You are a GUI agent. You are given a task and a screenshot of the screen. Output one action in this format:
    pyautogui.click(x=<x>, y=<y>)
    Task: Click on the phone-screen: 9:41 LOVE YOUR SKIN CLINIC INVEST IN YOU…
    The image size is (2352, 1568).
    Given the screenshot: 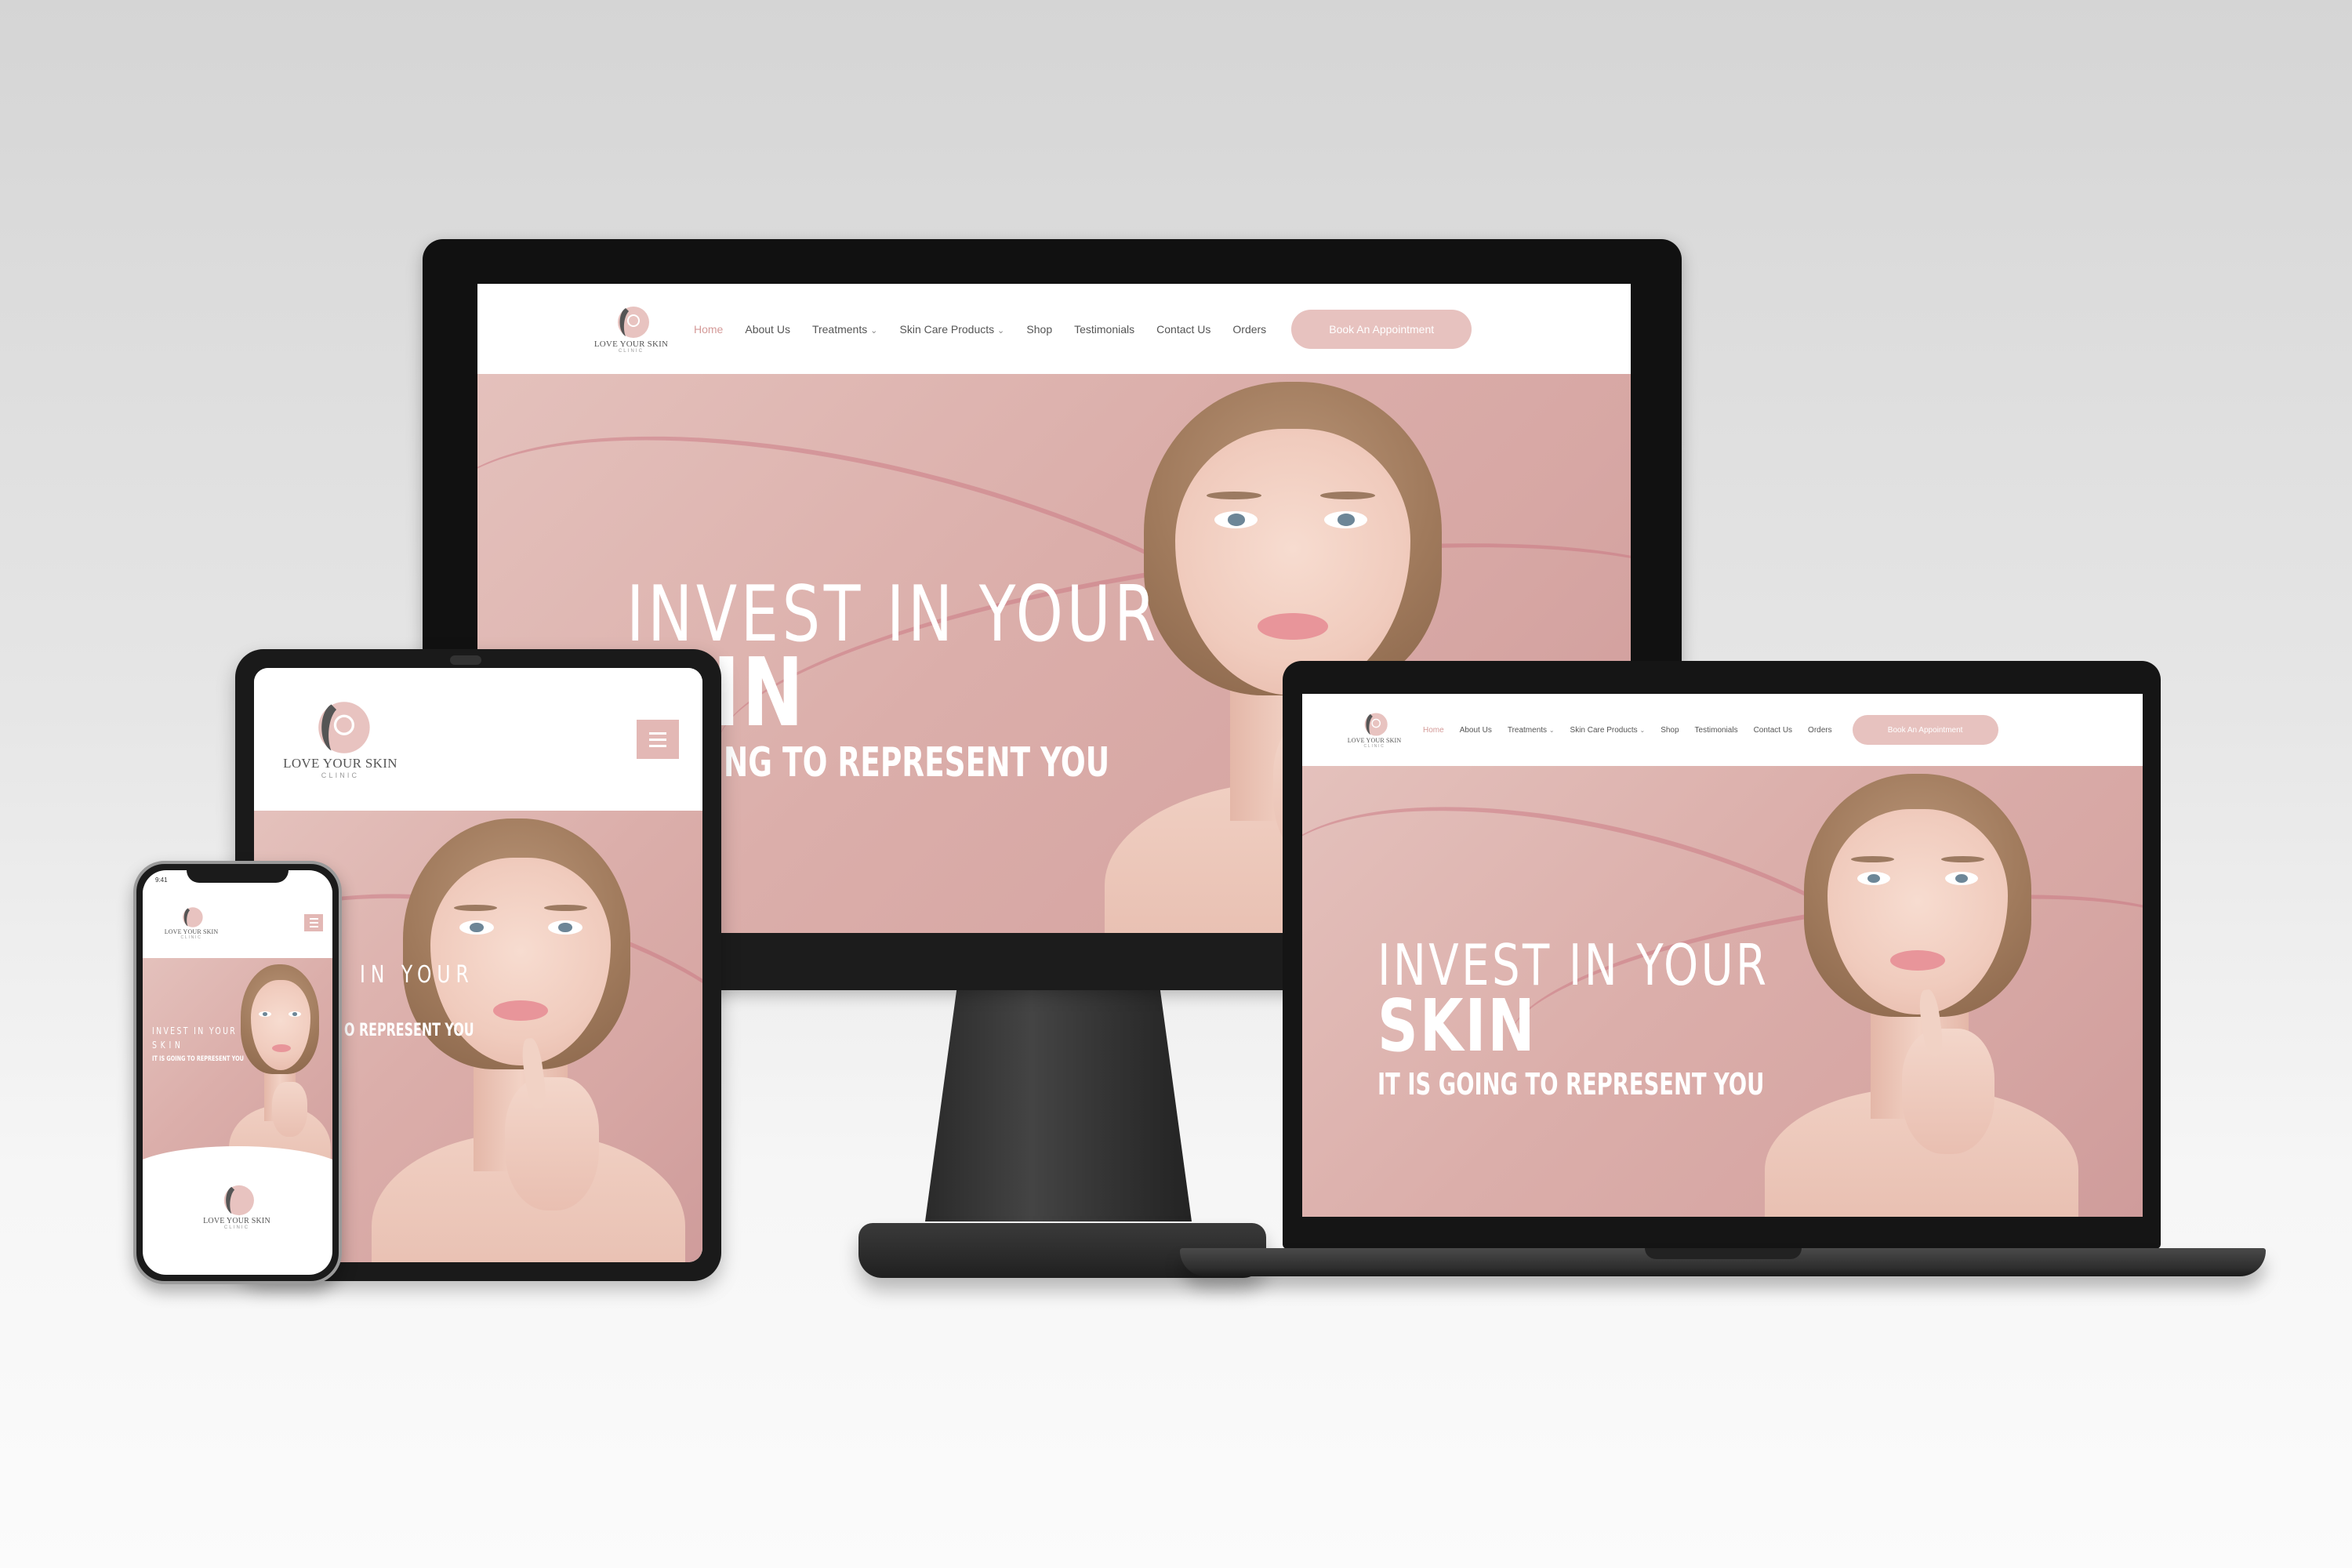 What is the action you would take?
    pyautogui.click(x=238, y=1072)
    